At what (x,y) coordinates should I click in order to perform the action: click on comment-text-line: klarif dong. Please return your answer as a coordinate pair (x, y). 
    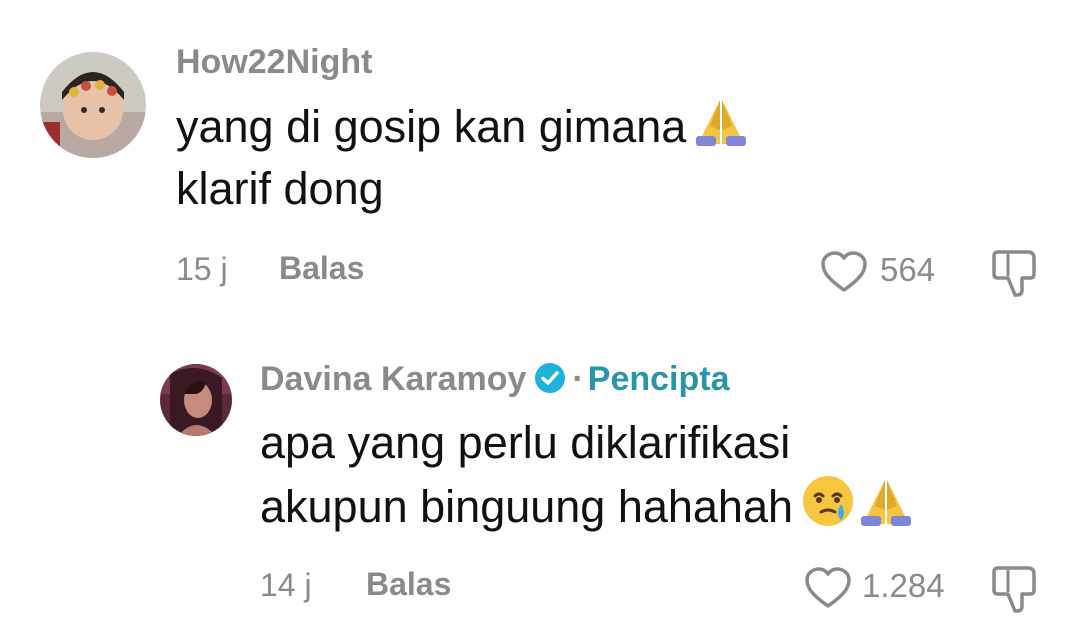
    Looking at the image, I should click on (280, 188).